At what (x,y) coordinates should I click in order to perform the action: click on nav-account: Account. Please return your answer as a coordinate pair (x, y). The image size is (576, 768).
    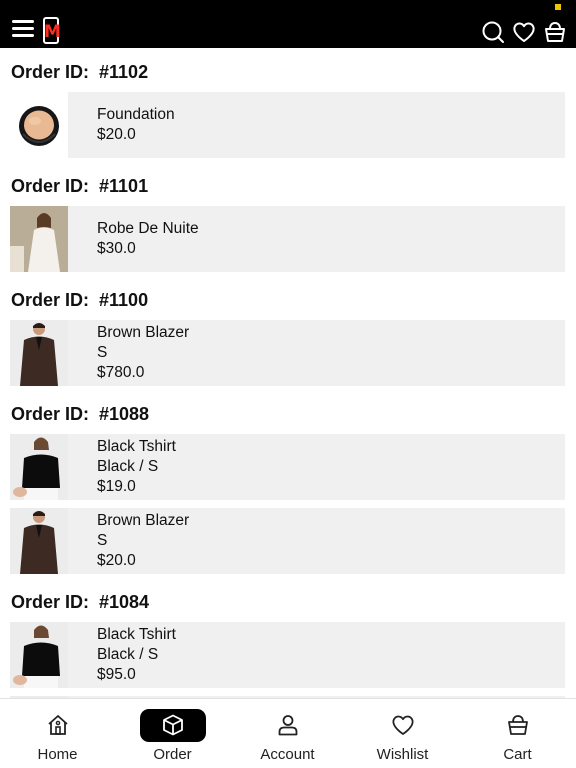
    Looking at the image, I should click on (287, 733).